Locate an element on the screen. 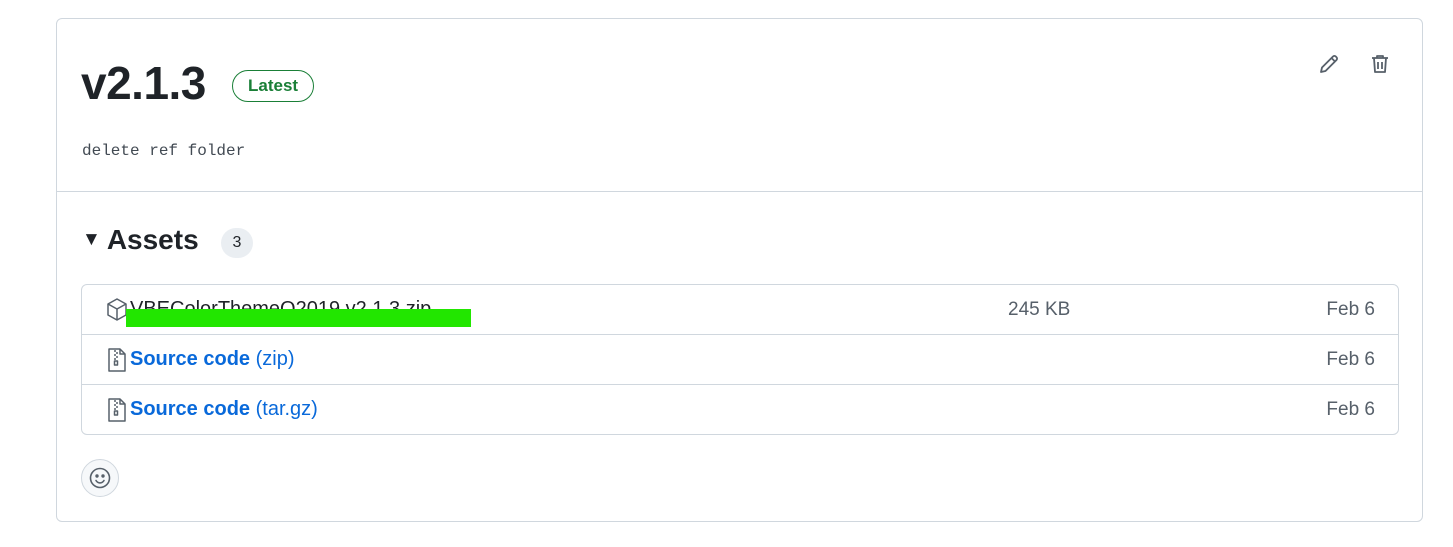  pencil-icon is located at coordinates (1329, 64).